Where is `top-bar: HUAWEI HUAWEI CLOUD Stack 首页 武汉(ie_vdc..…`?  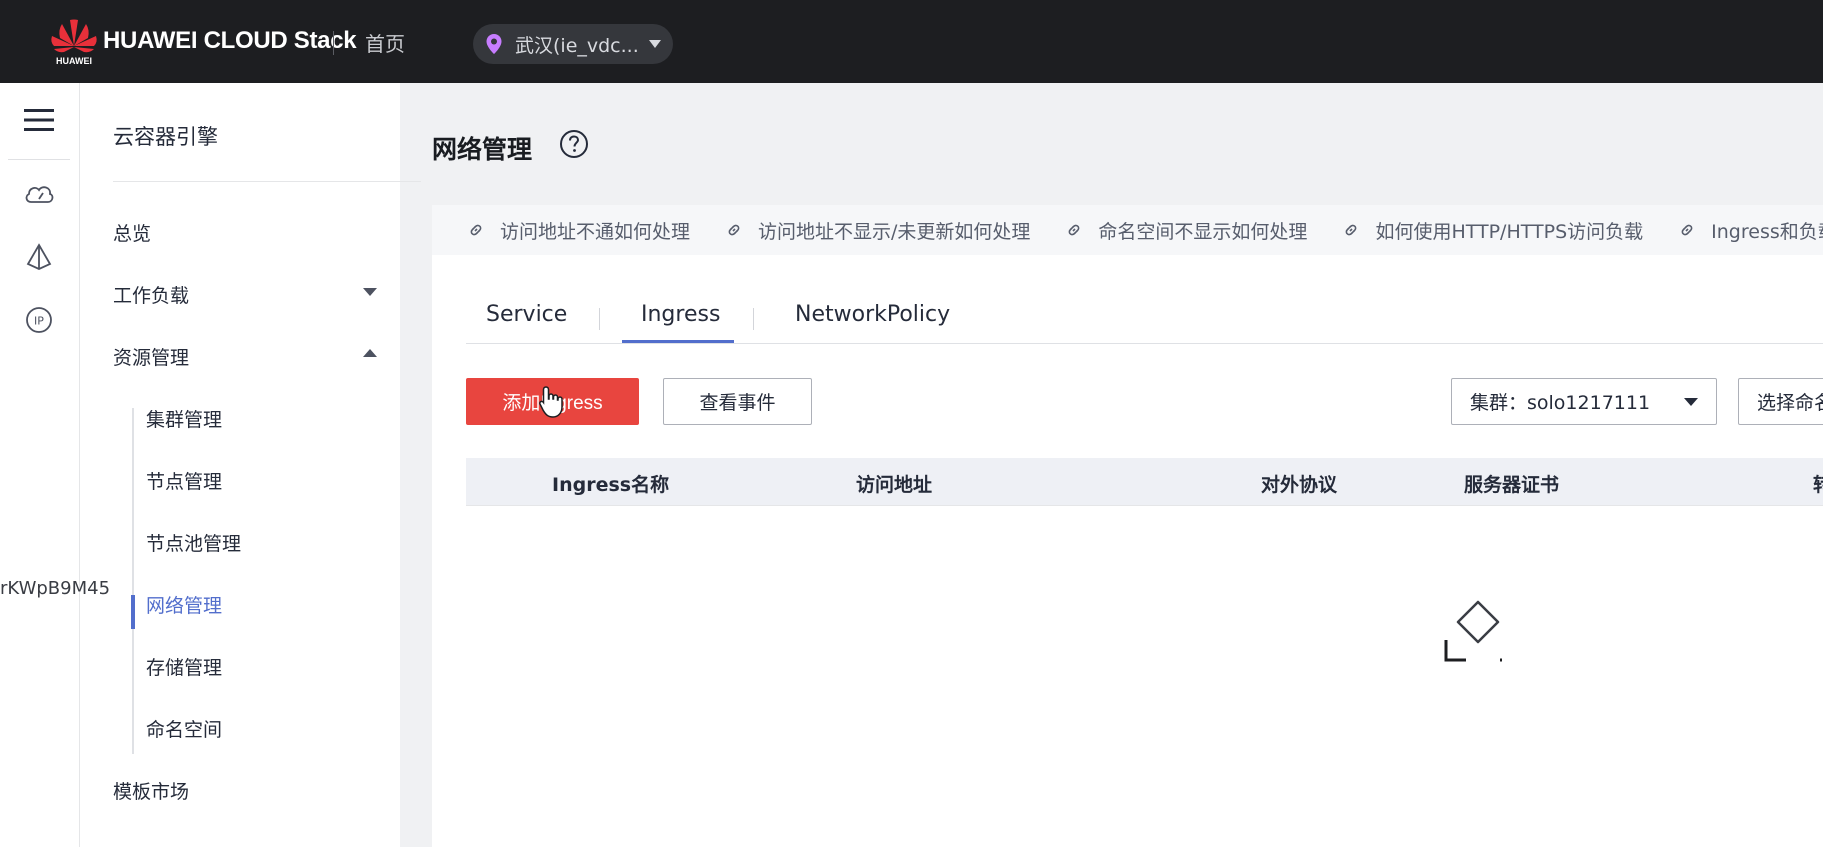 top-bar: HUAWEI HUAWEI CLOUD Stack 首页 武汉(ie_vdc..… is located at coordinates (911, 41).